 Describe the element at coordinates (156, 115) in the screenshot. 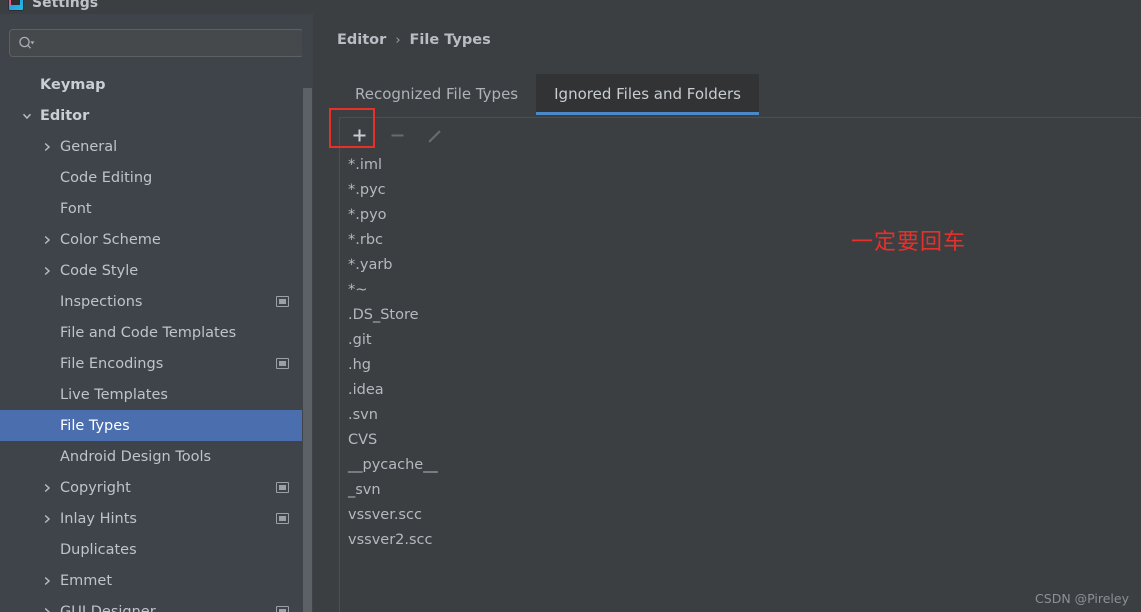

I see `sidebar-item-editor: Editor` at that location.